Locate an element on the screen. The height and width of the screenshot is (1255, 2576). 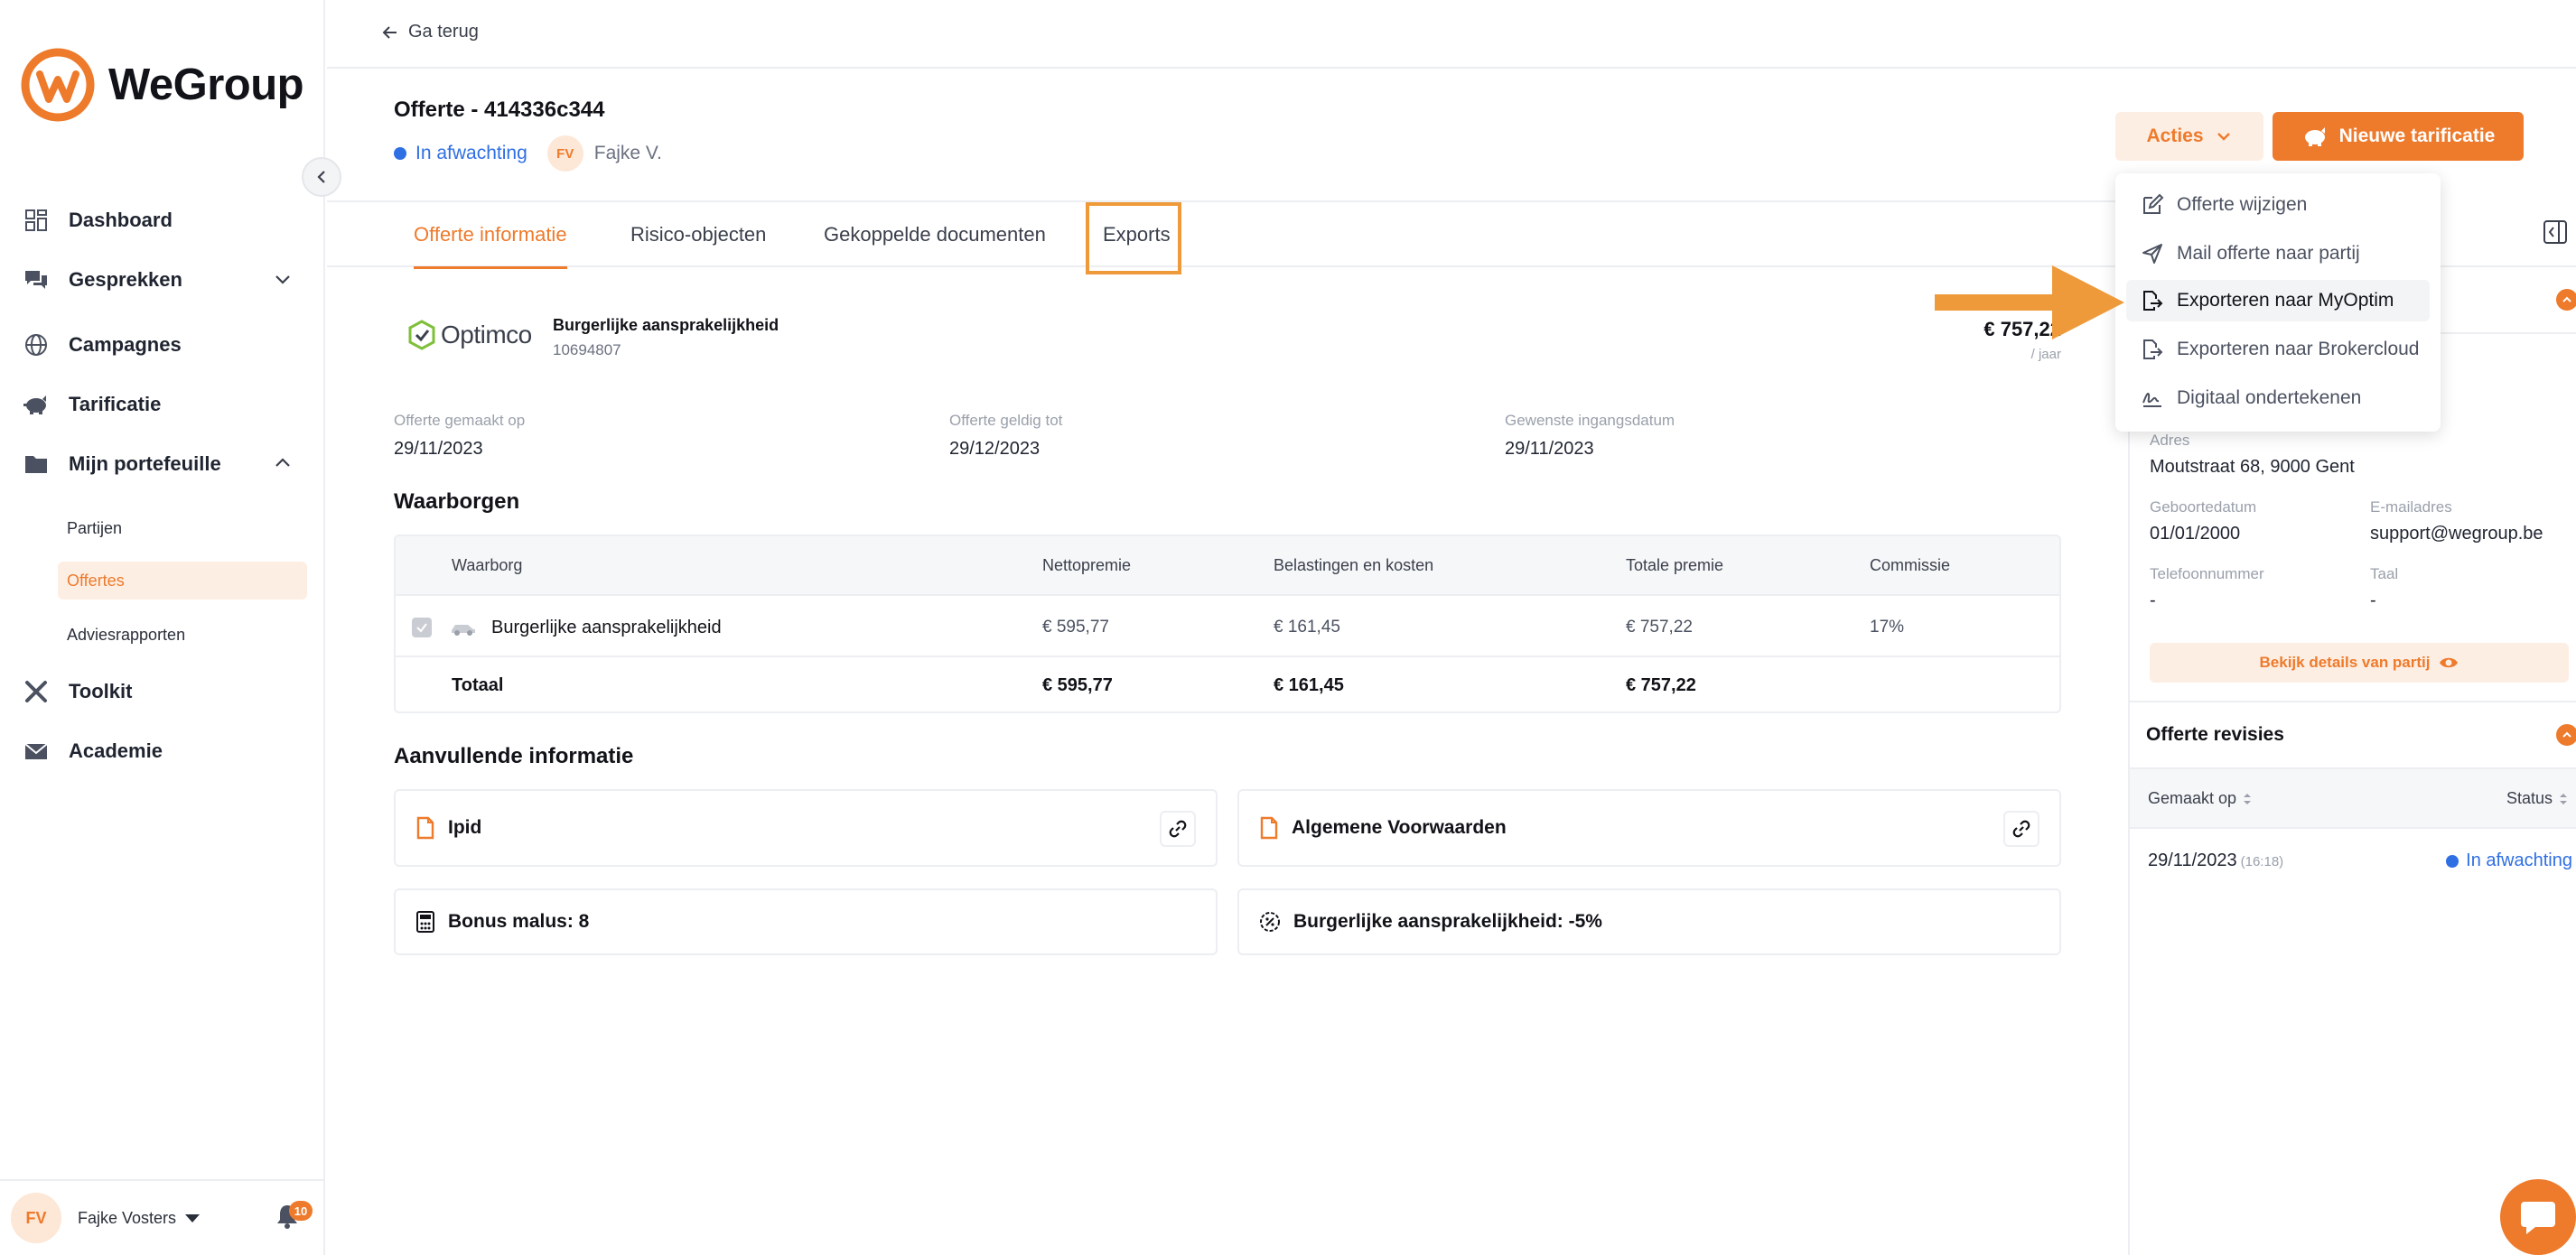
wegroup-logo: WeGroup is located at coordinates (162, 85).